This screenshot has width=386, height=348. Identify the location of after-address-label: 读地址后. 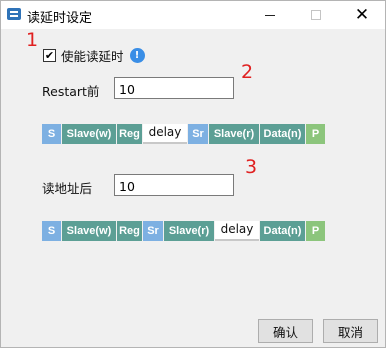
(67, 188).